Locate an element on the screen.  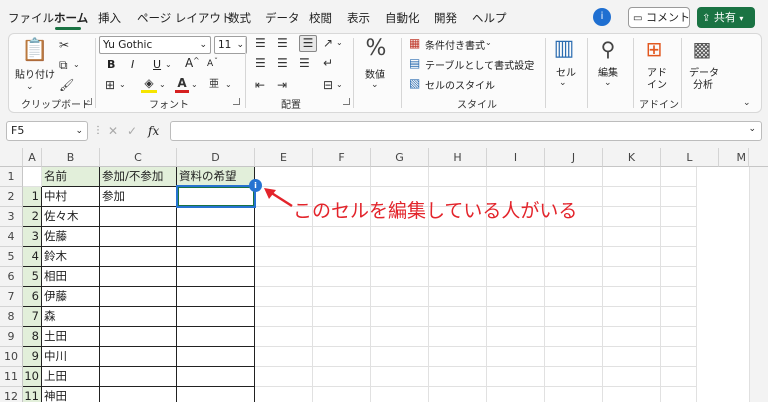
insert-function-icon: fx is located at coordinates (153, 131).